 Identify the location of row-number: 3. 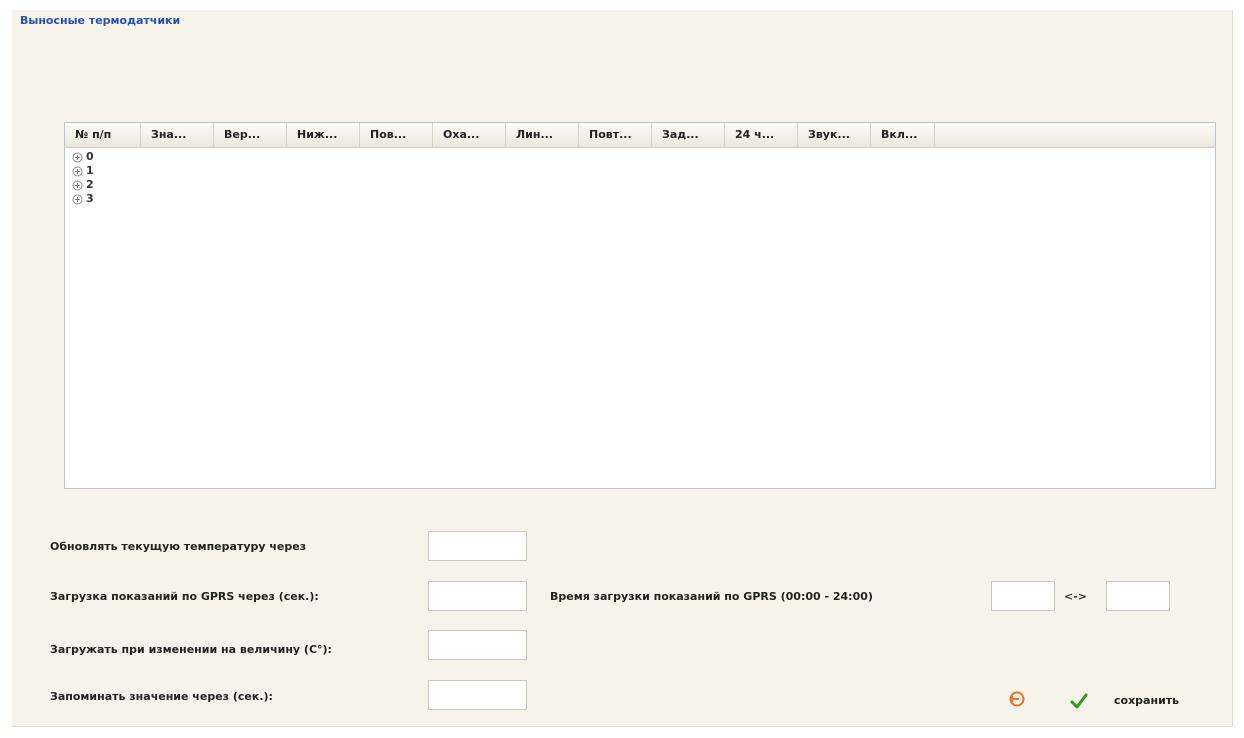
(90, 198).